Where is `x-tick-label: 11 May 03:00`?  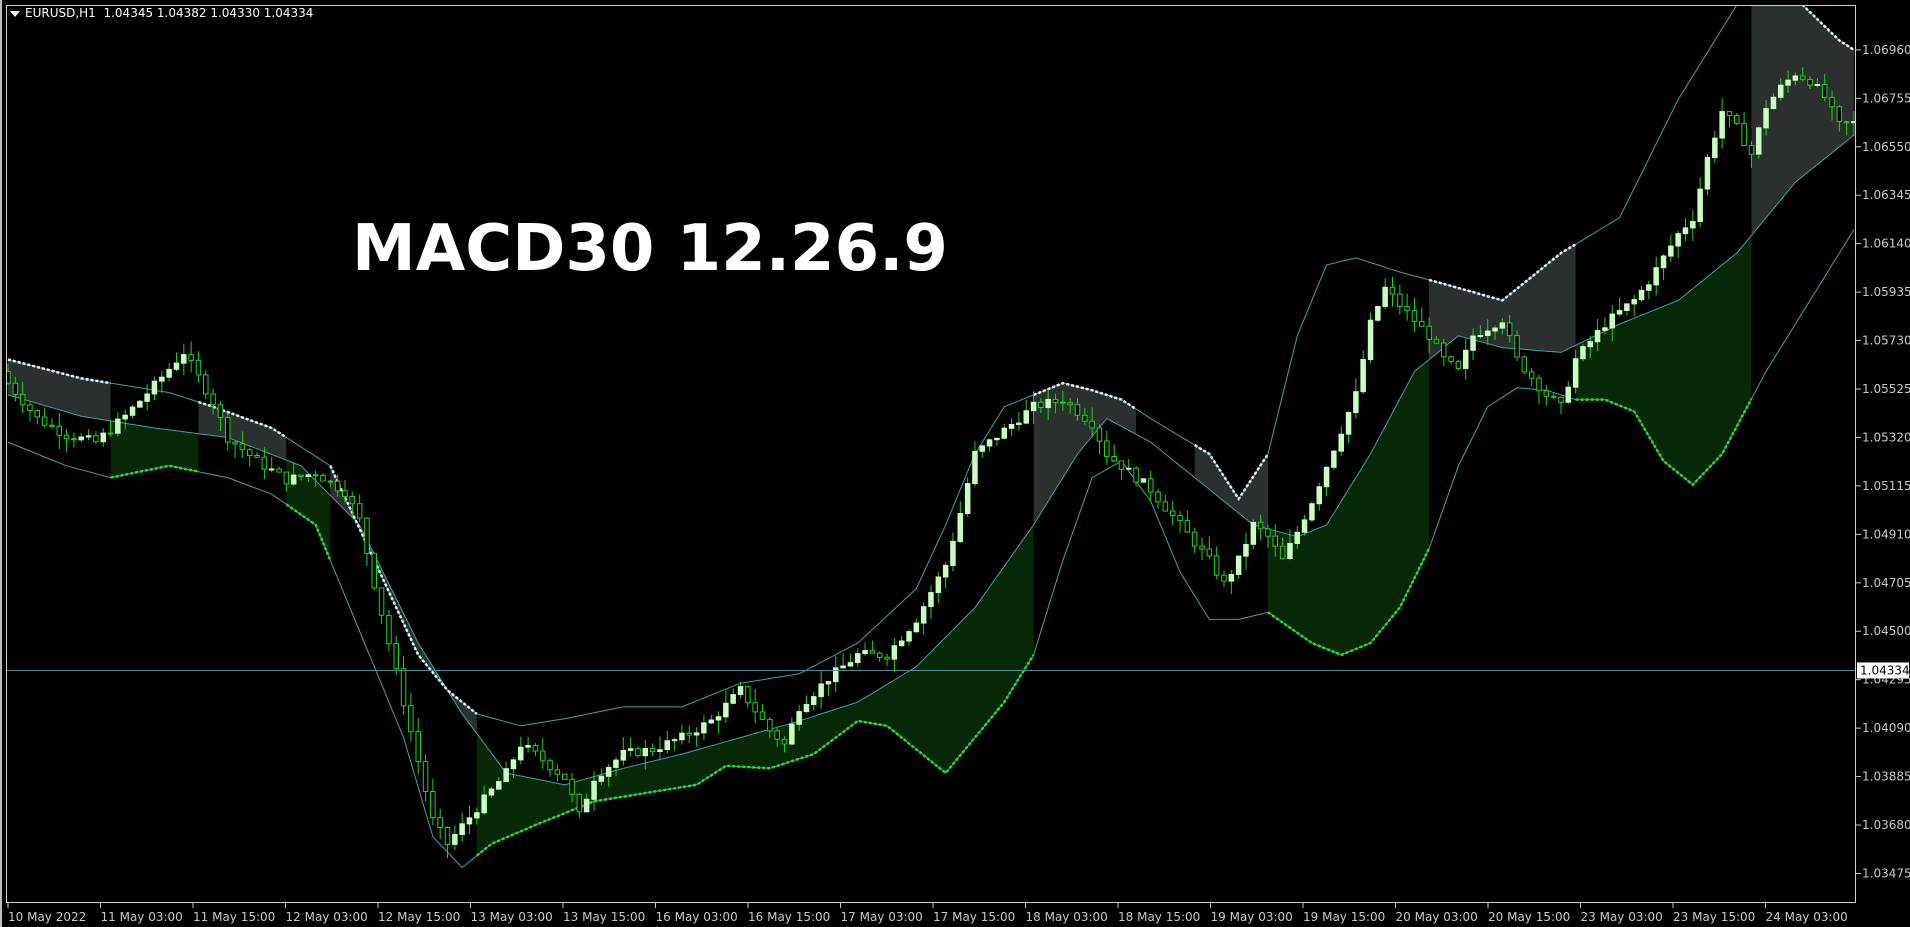
x-tick-label: 11 May 03:00 is located at coordinates (142, 917).